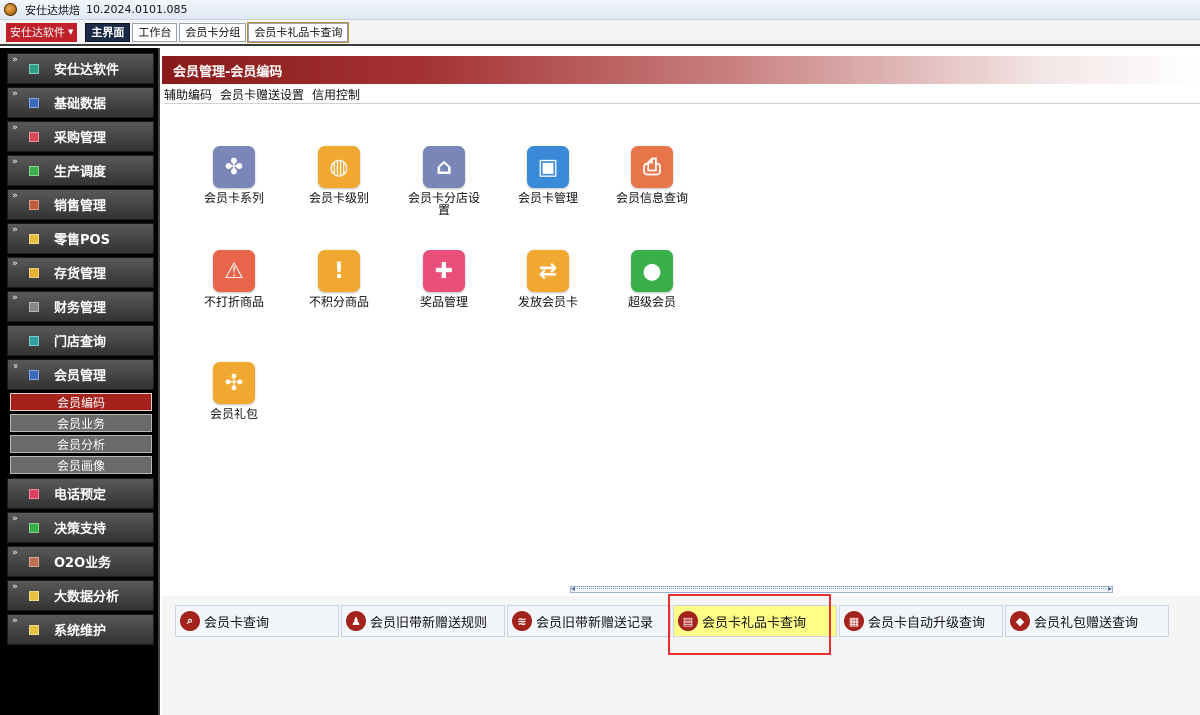  I want to click on sidebar-item: » O2O业务, so click(80, 561).